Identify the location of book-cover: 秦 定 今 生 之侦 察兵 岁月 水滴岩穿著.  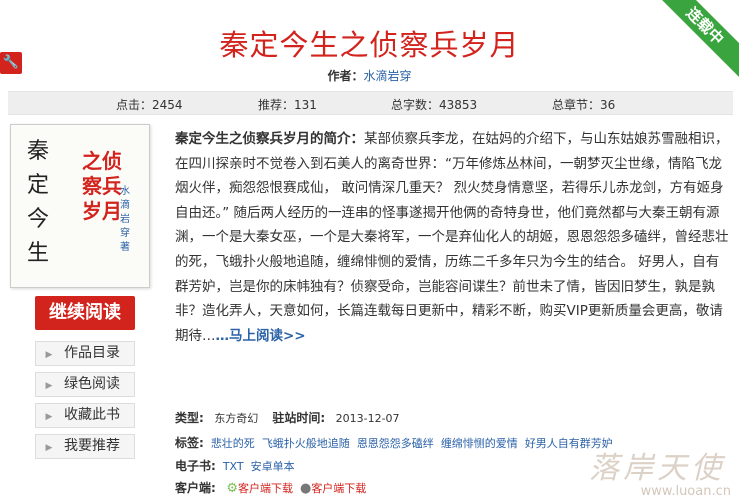
(80, 206).